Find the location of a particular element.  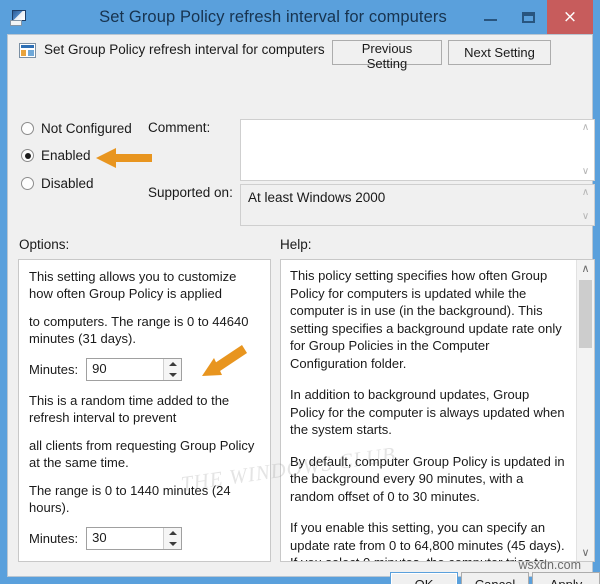

radio-enabled-label: Enabled is located at coordinates (66, 155).